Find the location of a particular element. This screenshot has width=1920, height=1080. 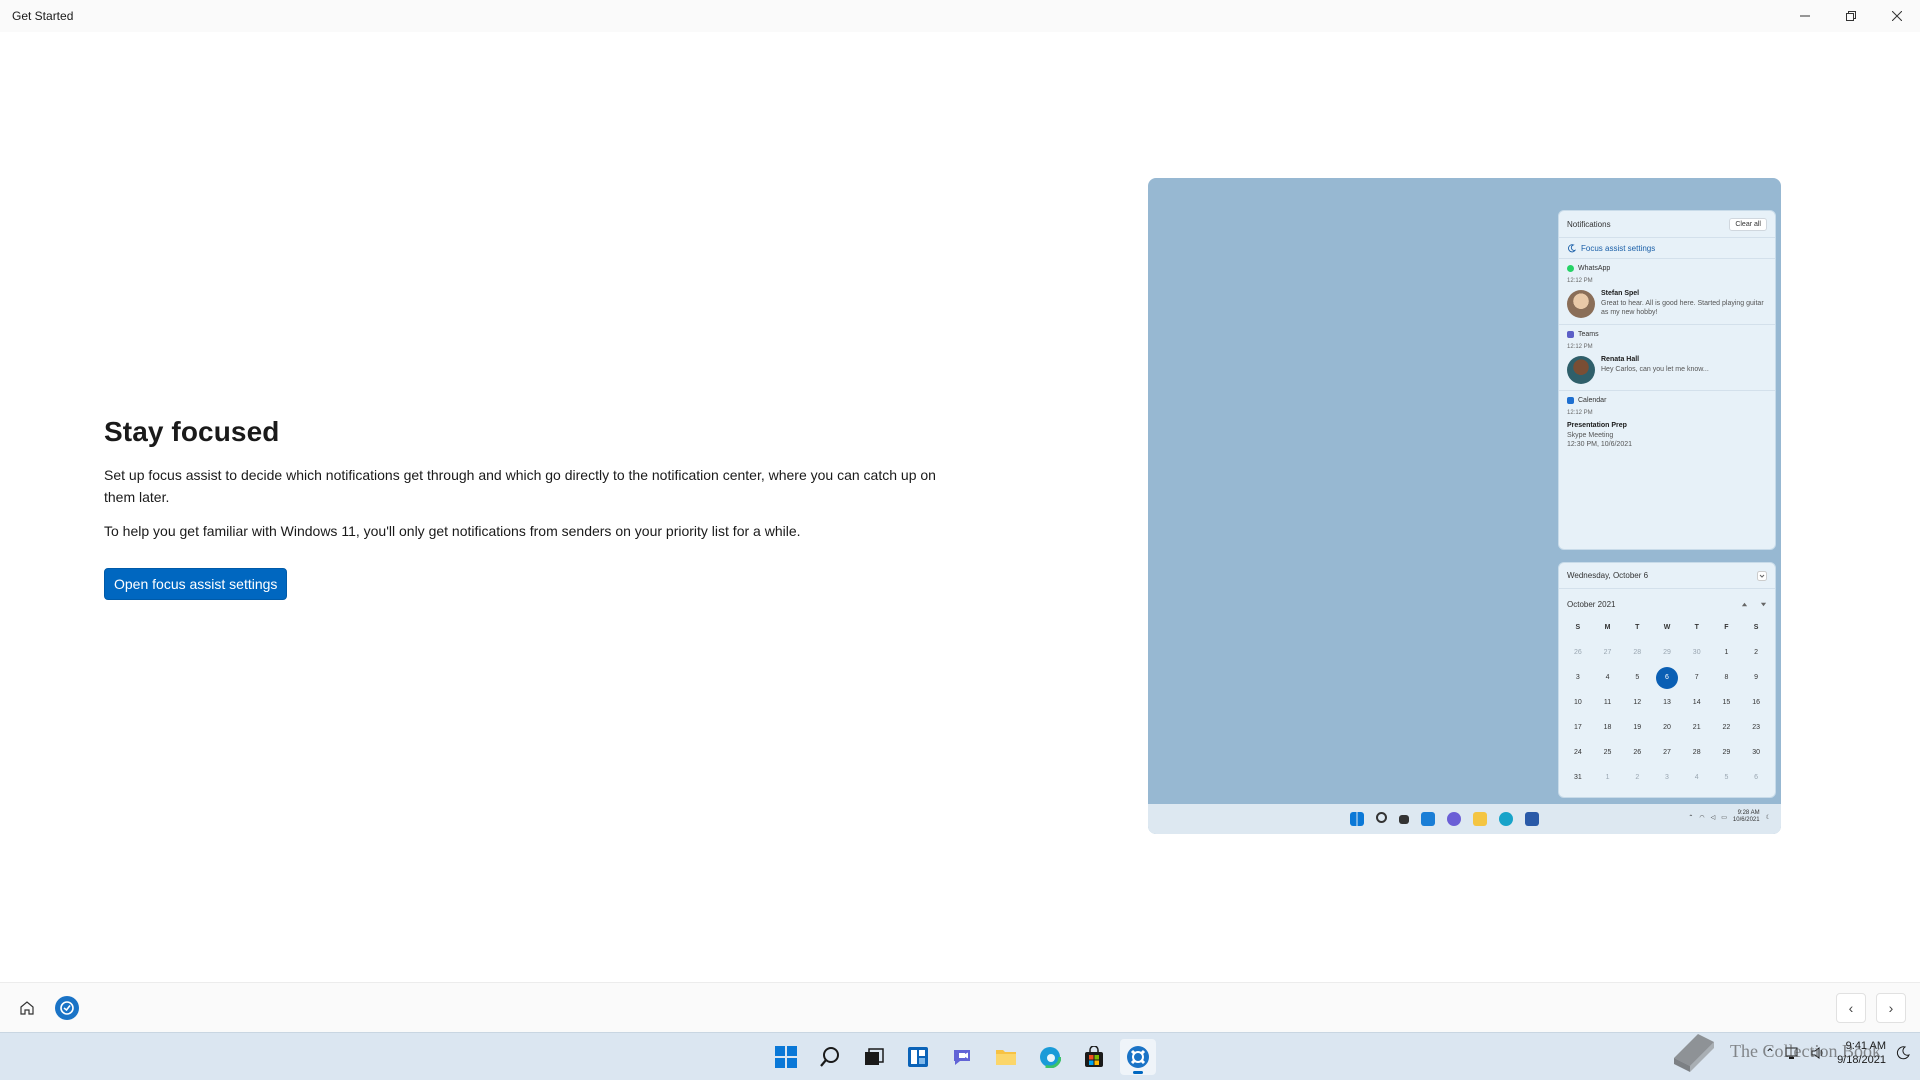

minimize-button is located at coordinates (1805, 16).